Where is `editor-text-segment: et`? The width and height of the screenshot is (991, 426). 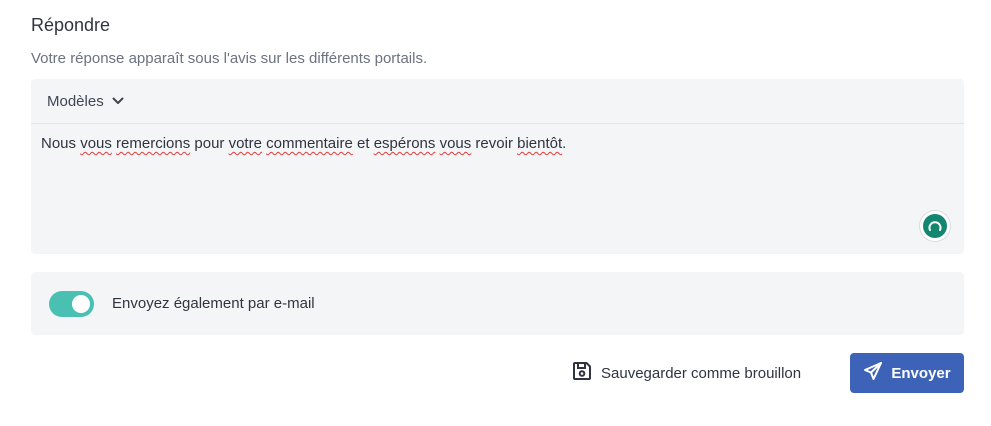
editor-text-segment: et is located at coordinates (363, 143).